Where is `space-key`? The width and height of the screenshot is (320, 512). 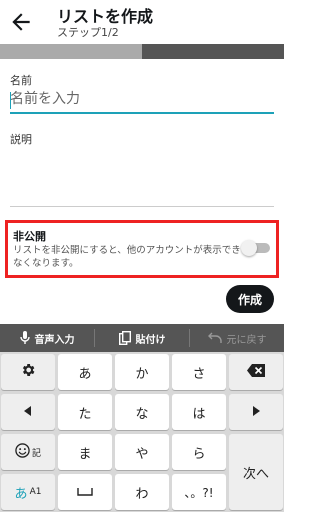
space-key is located at coordinates (85, 492).